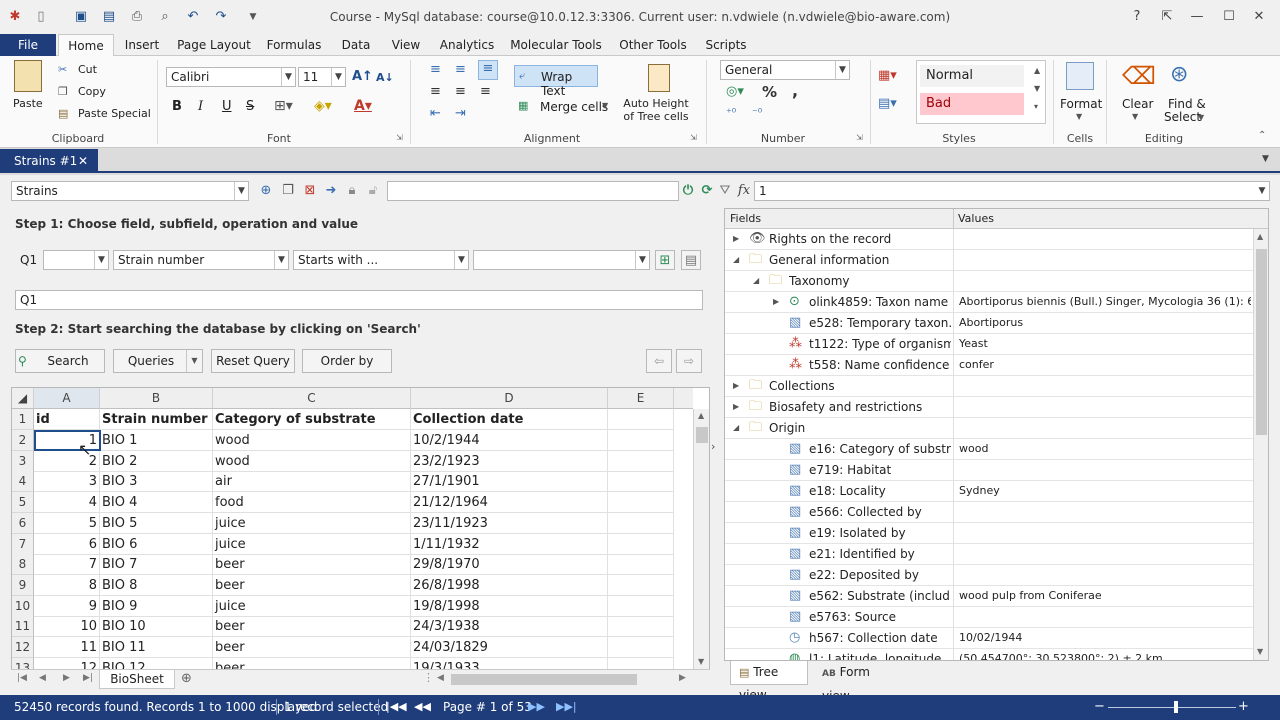 The width and height of the screenshot is (1280, 720). Describe the element at coordinates (435, 91) in the screenshot. I see `align-left-icon: ≡` at that location.